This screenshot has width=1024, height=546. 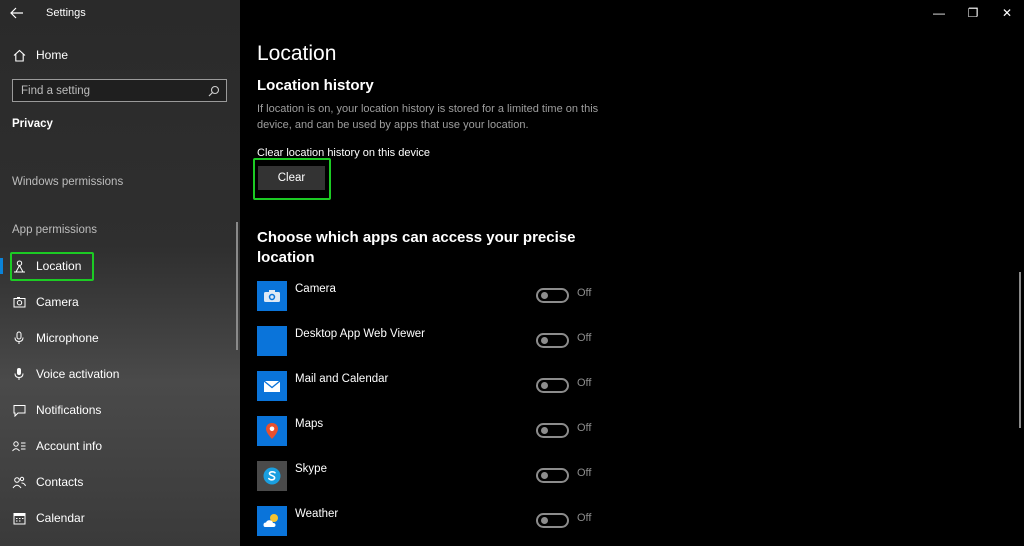 What do you see at coordinates (272, 521) in the screenshot?
I see `weather-app-icon` at bounding box center [272, 521].